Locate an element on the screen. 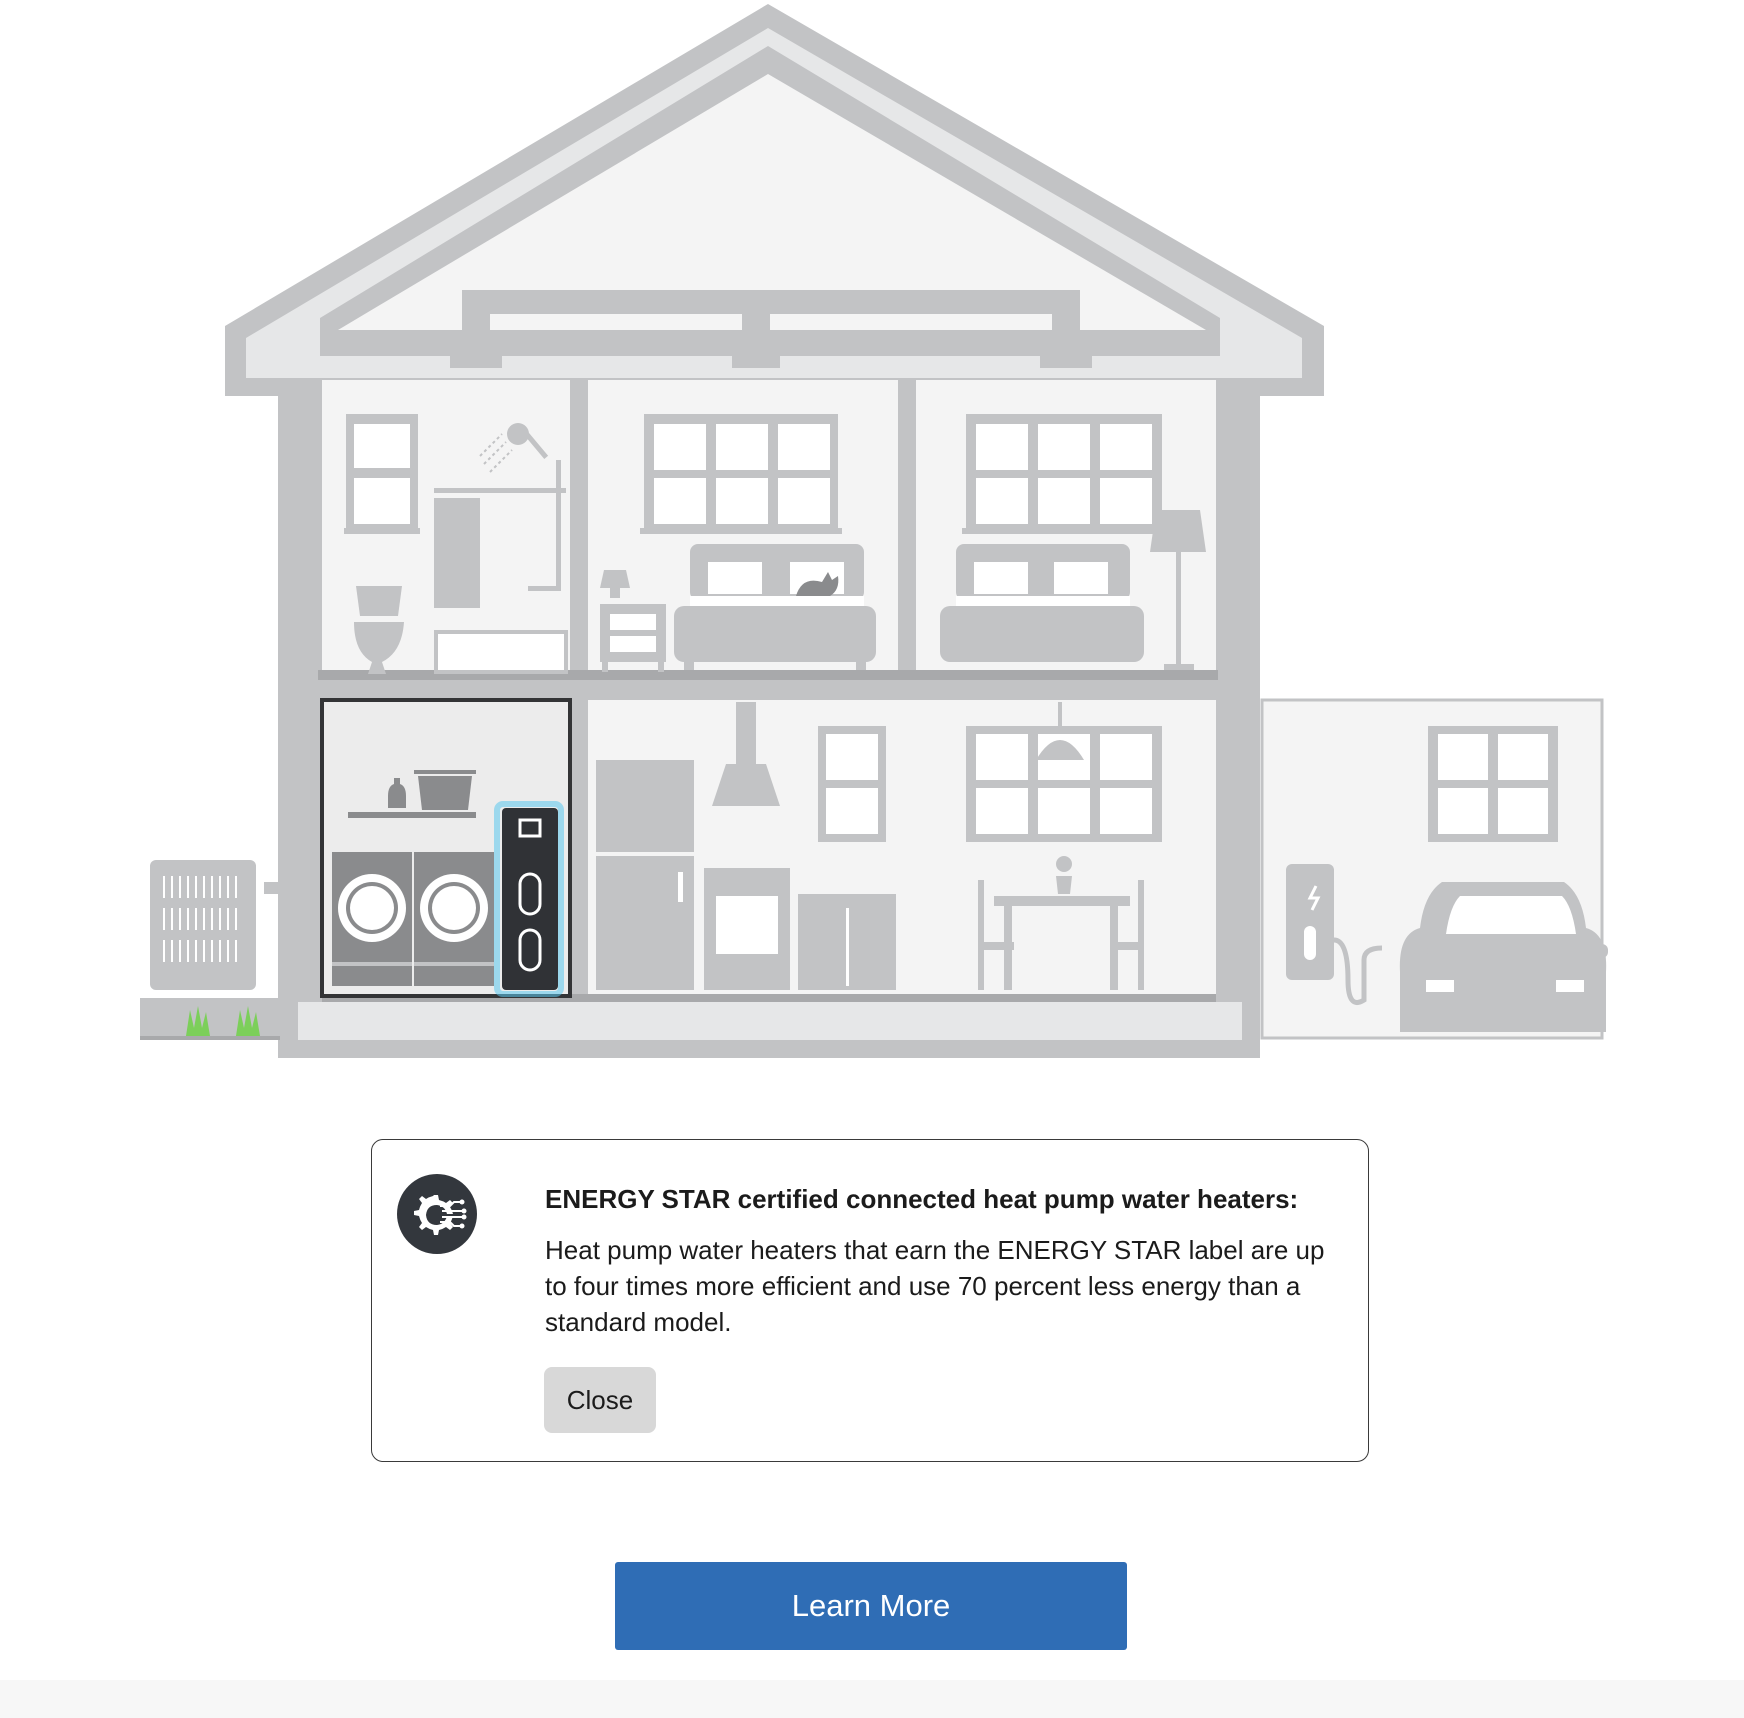 This screenshot has height=1718, width=1744. outdoor-heat-pump is located at coordinates (211, 950).